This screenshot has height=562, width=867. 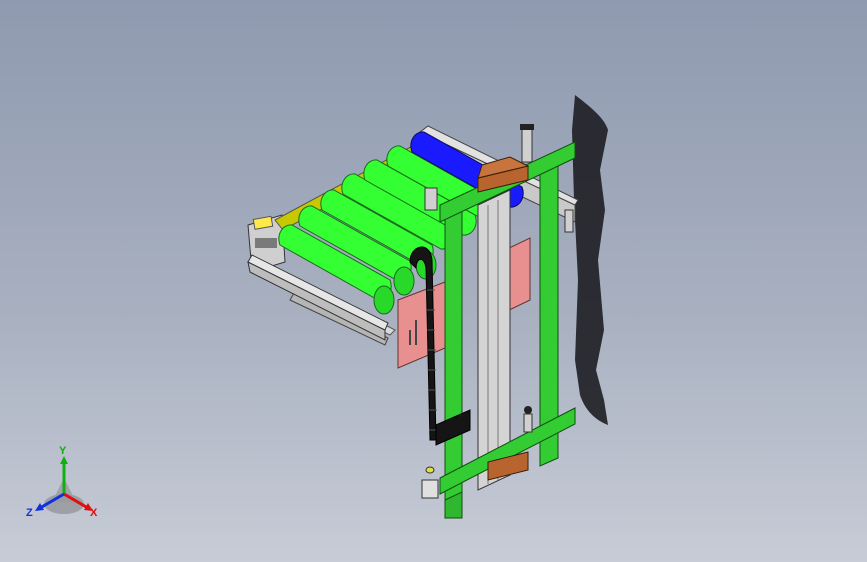 I want to click on knob-lower, so click(x=528, y=410).